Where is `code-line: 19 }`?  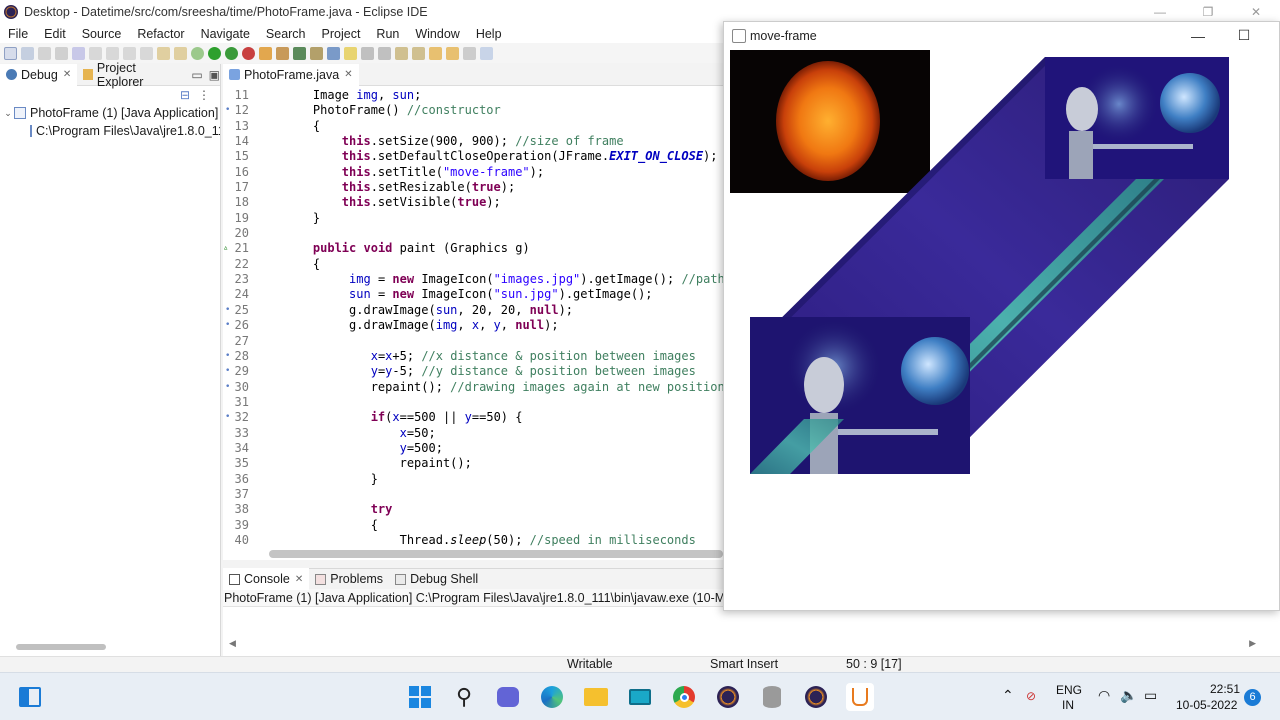 code-line: 19 } is located at coordinates (473, 218).